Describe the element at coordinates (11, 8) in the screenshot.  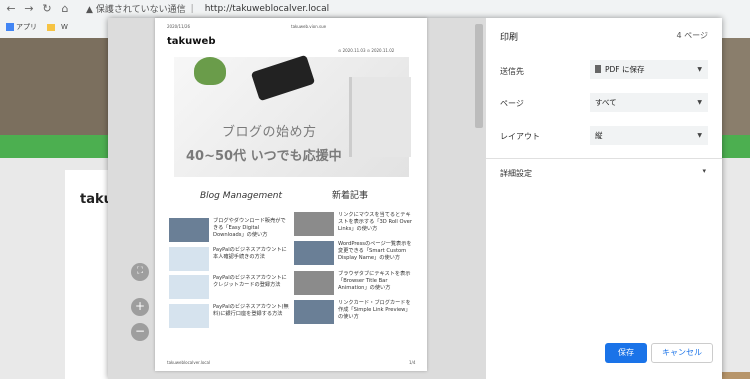
I see `back-icon: ←` at that location.